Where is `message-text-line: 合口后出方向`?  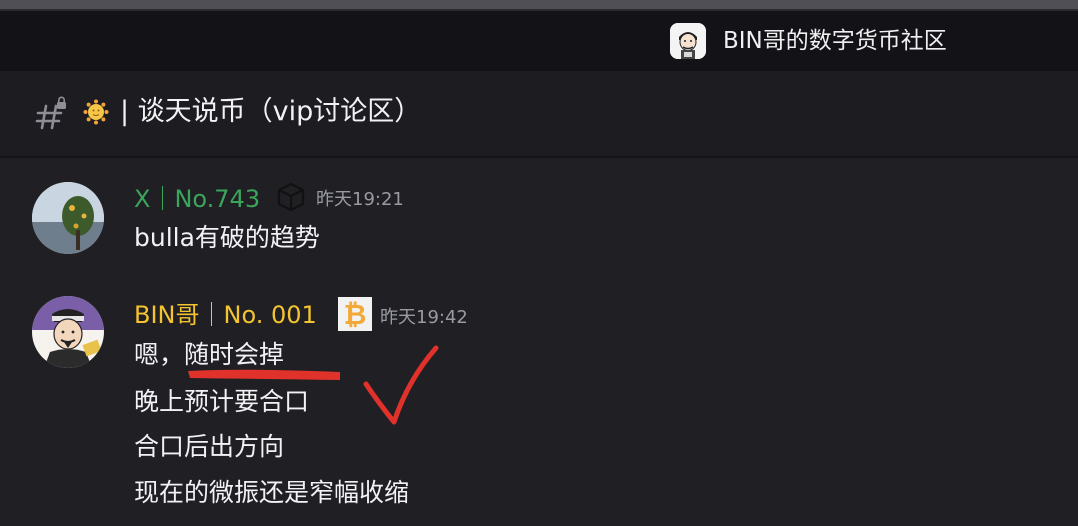 message-text-line: 合口后出方向 is located at coordinates (209, 446).